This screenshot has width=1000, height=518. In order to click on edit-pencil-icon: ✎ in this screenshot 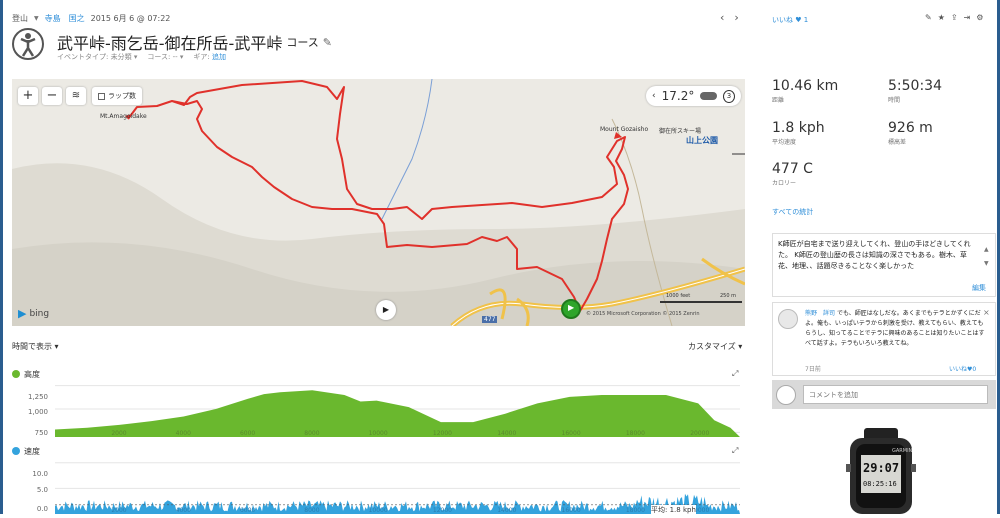, I will do `click(928, 17)`.